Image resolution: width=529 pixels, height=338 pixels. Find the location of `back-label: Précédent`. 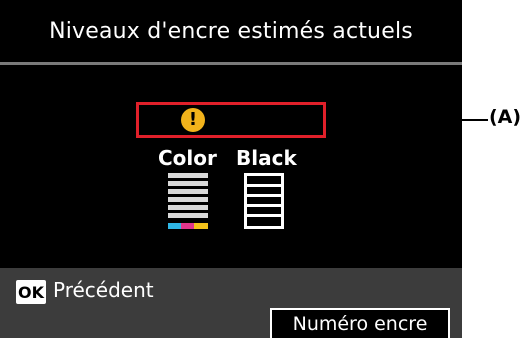

back-label: Précédent is located at coordinates (103, 290).